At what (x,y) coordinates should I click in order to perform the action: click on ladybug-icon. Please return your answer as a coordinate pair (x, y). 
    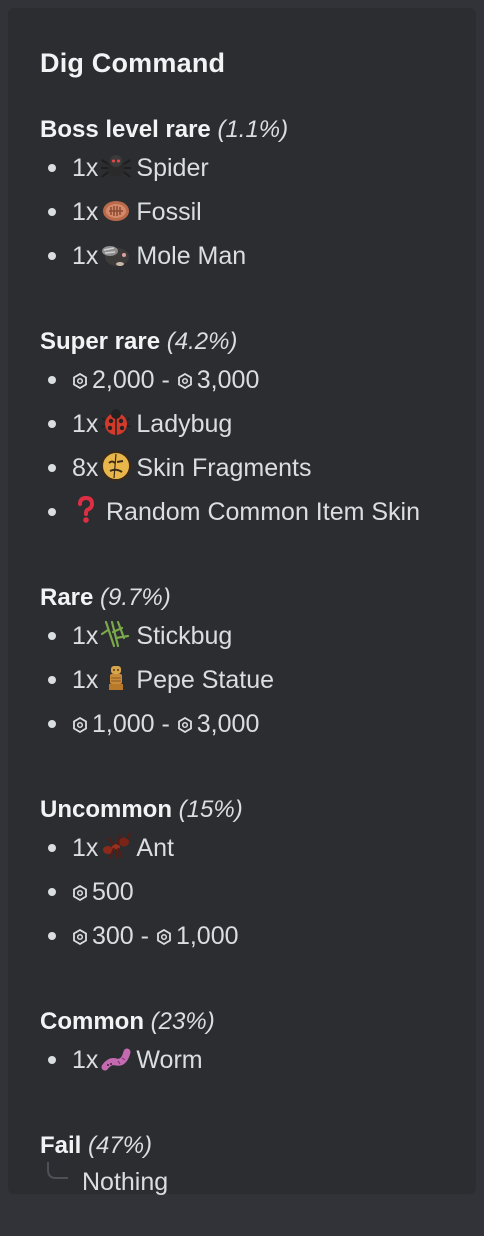
    Looking at the image, I should click on (116, 422).